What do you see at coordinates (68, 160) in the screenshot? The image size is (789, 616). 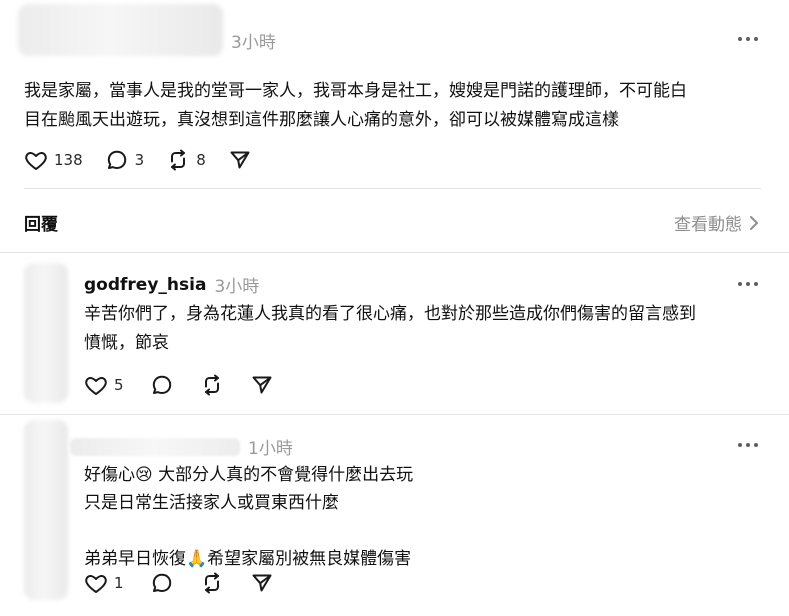 I see `like-count: 138` at bounding box center [68, 160].